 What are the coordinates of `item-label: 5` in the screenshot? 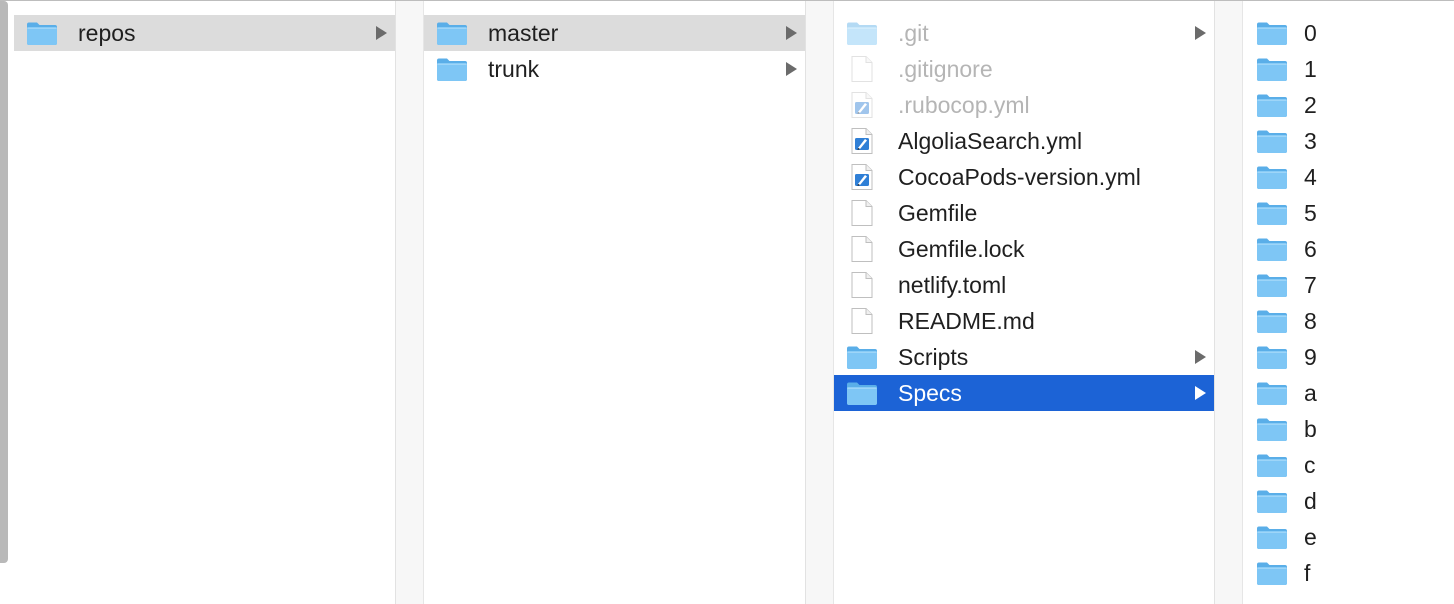 It's located at (1310, 212).